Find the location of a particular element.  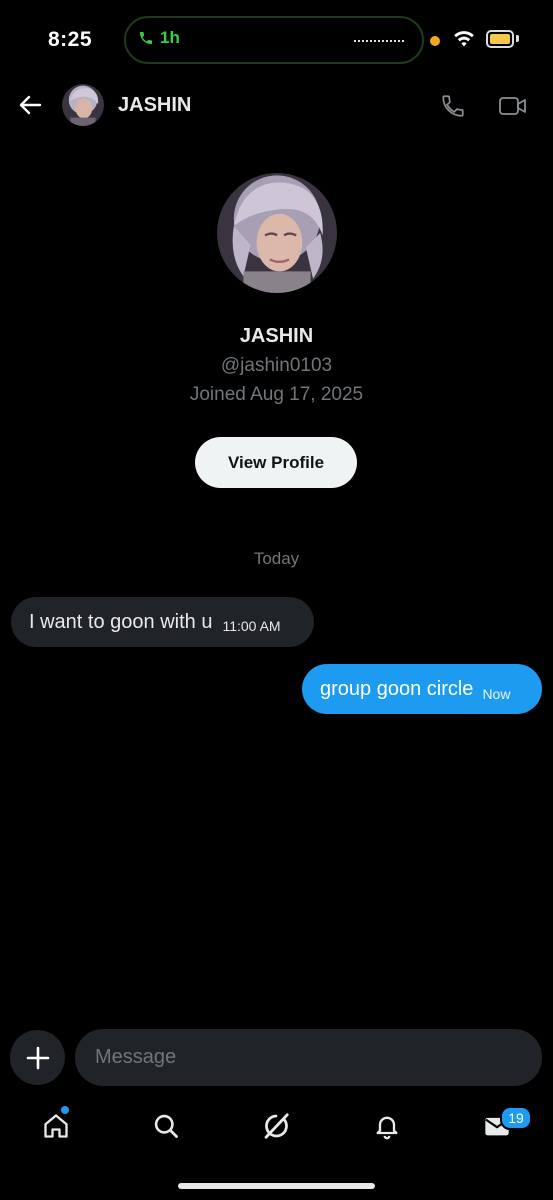

tab-home is located at coordinates (56, 1126).